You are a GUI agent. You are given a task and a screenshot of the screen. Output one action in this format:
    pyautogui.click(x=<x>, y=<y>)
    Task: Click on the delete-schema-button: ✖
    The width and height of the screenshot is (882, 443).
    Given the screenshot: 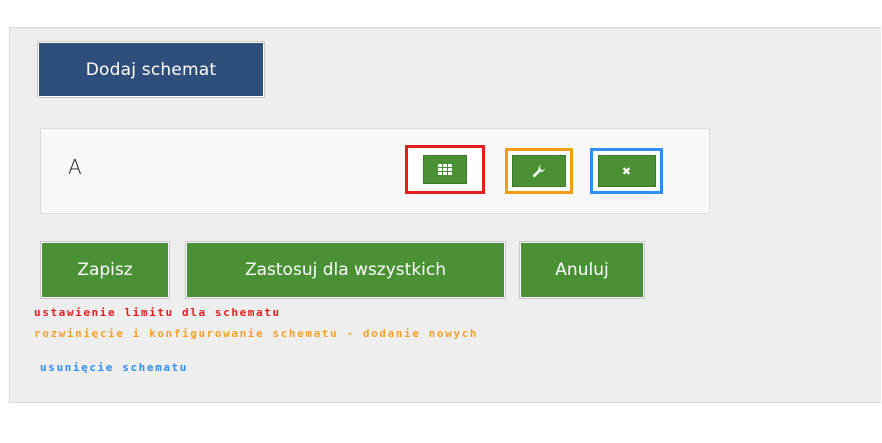 What is the action you would take?
    pyautogui.click(x=626, y=171)
    